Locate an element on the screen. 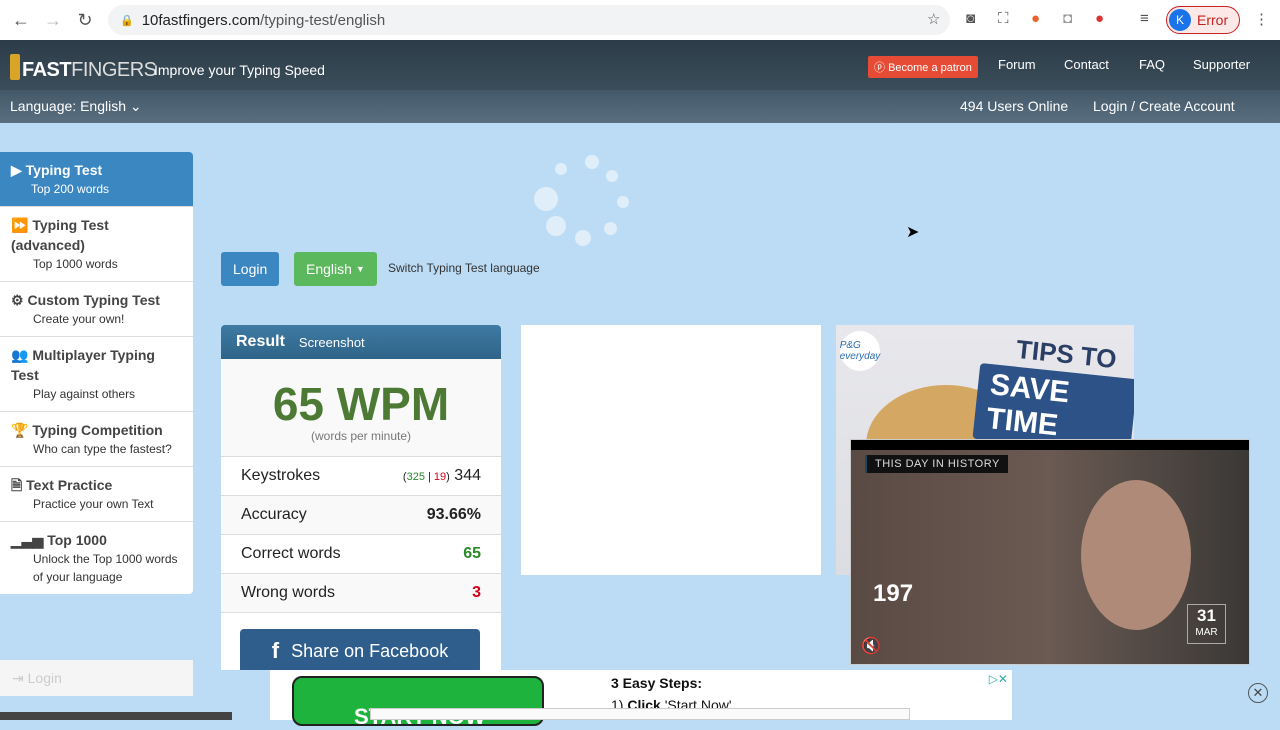 The width and height of the screenshot is (1280, 730). video-tag: THIS DAY IN HISTORY is located at coordinates (936, 464).